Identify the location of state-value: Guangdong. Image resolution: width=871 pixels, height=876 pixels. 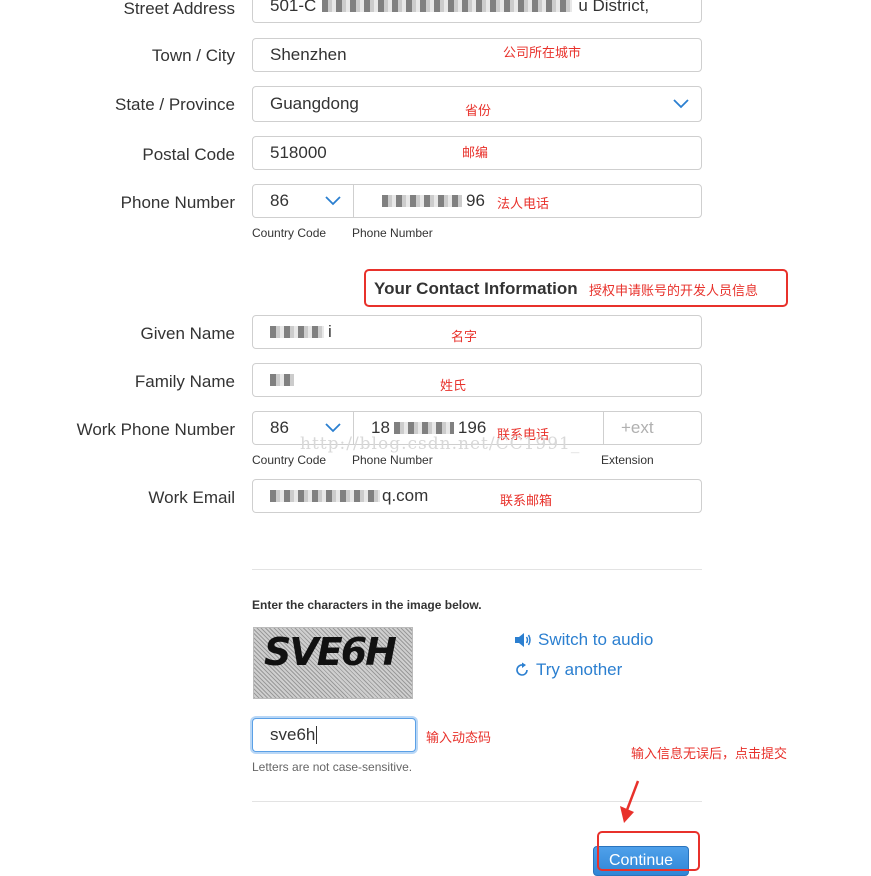
(314, 103).